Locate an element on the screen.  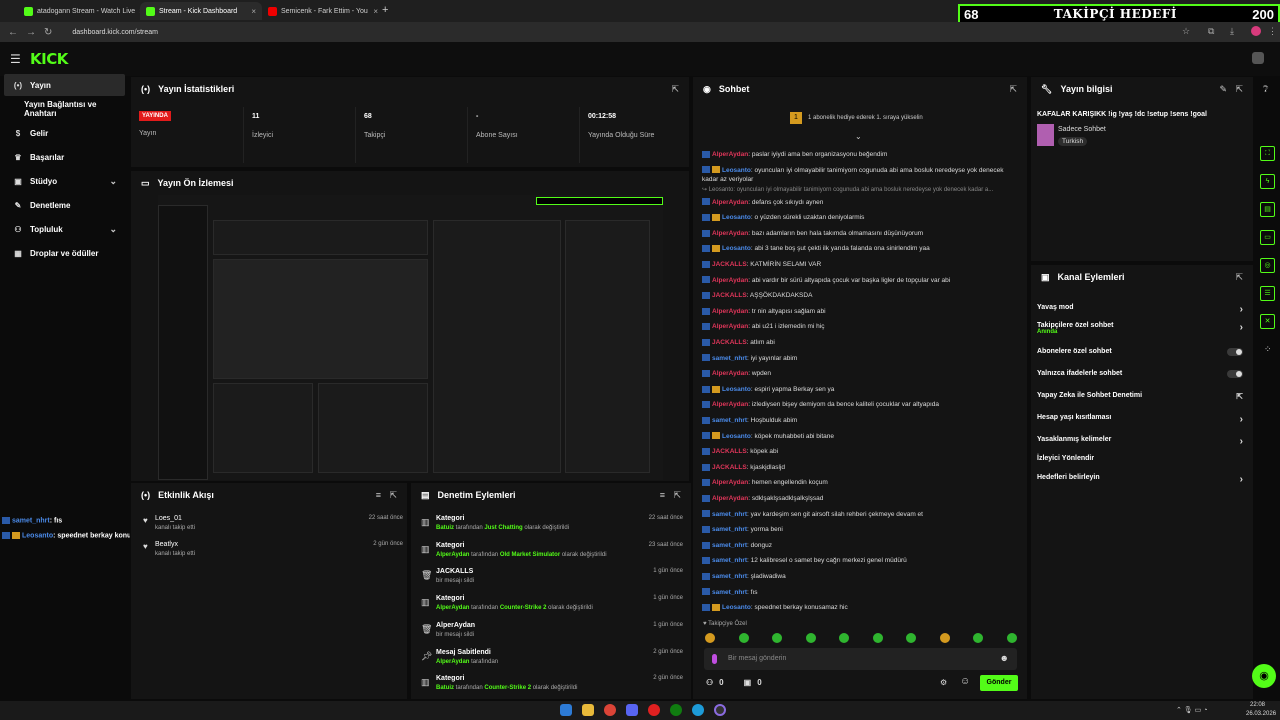
channel-action-item: Hedefleri belirleyin › is located at coordinates (1142, 483).